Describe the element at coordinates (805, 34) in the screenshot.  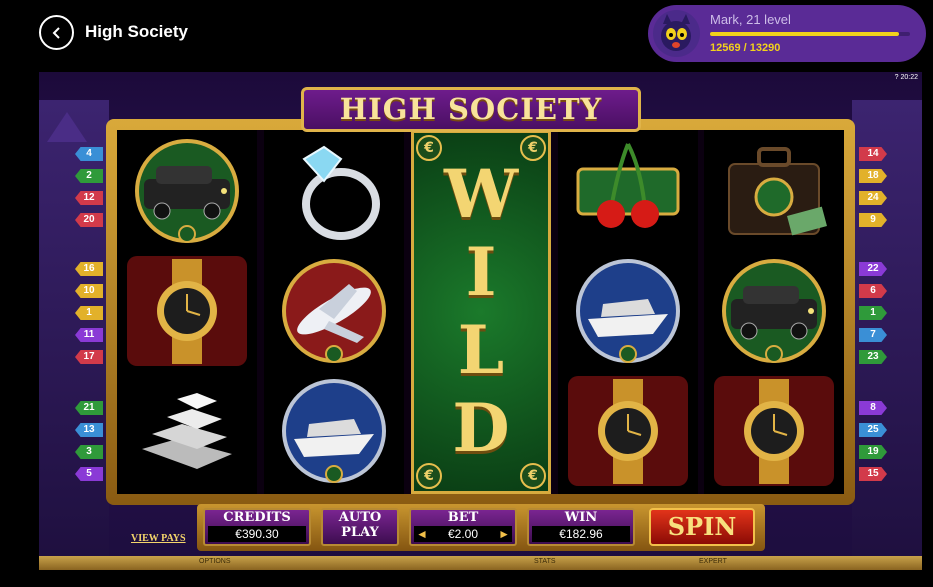
I see `xp-progress-fill` at that location.